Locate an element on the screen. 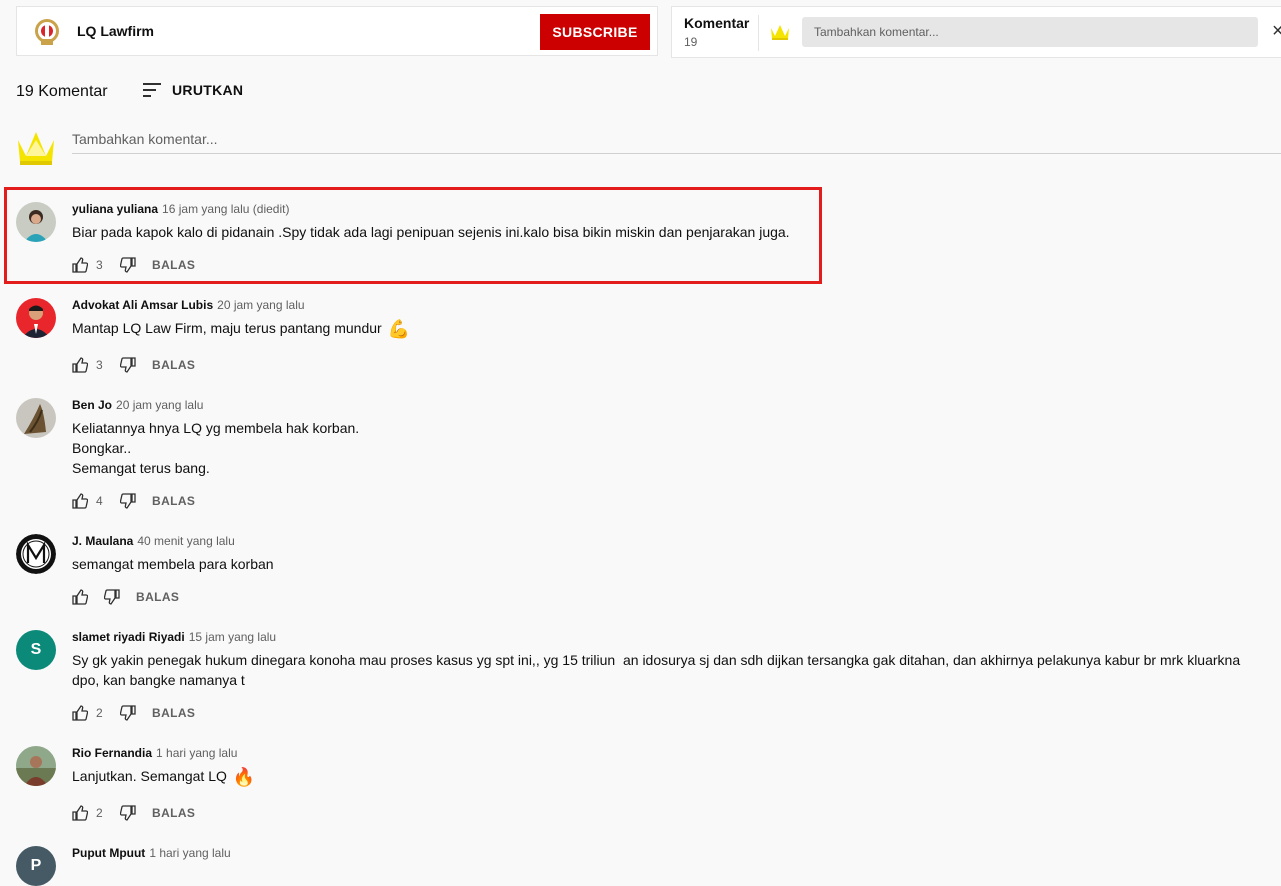 The width and height of the screenshot is (1281, 886). comment-time: 16 jam yang lalu (diedit) is located at coordinates (225, 209).